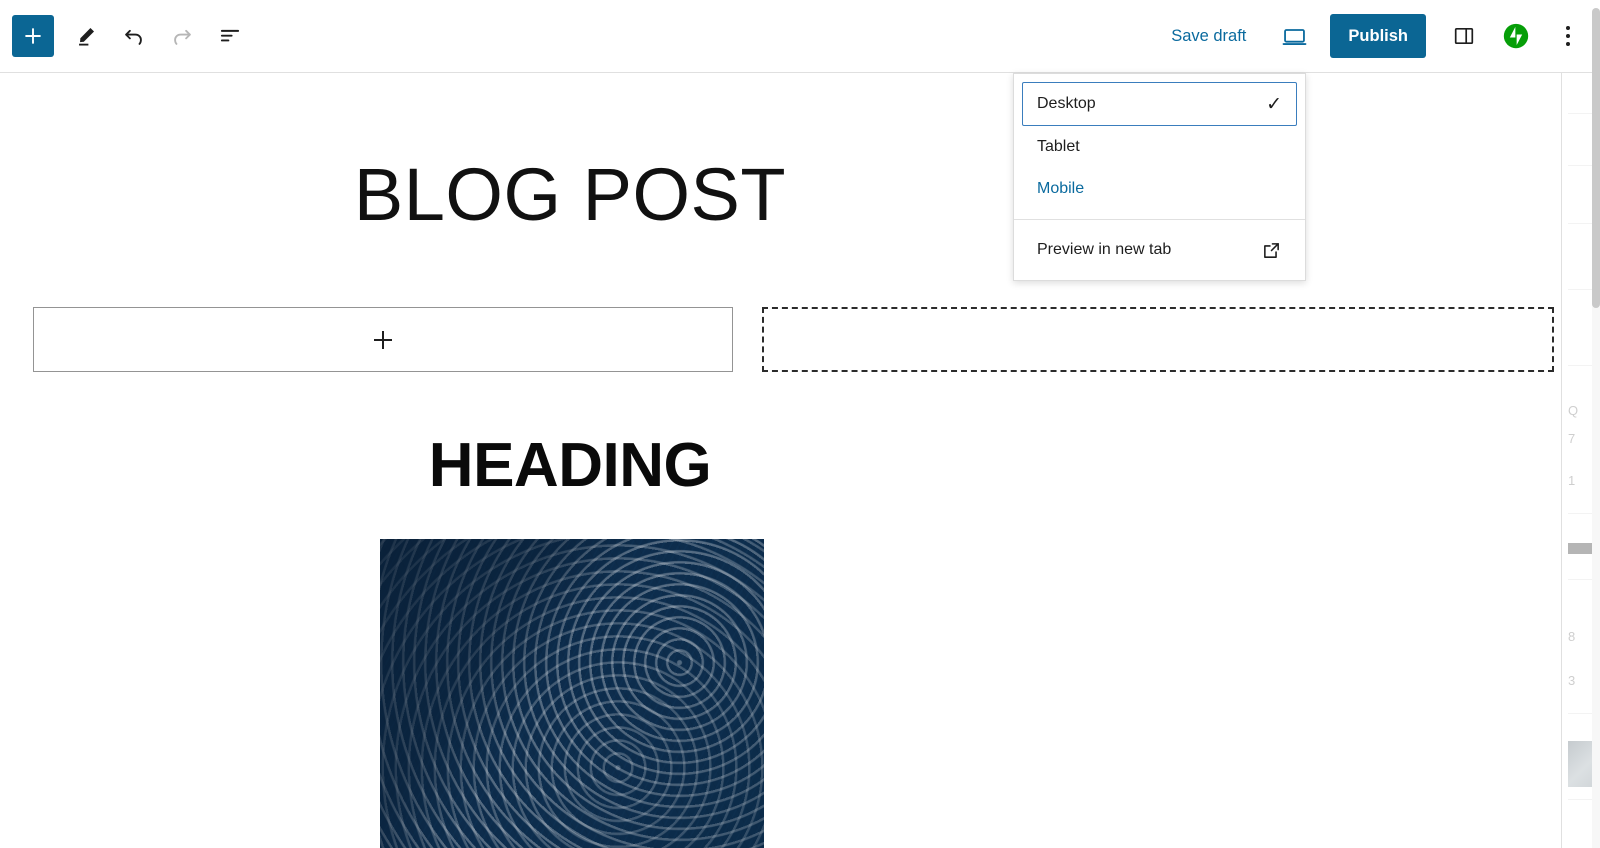 The height and width of the screenshot is (848, 1600). I want to click on image-block, so click(572, 693).